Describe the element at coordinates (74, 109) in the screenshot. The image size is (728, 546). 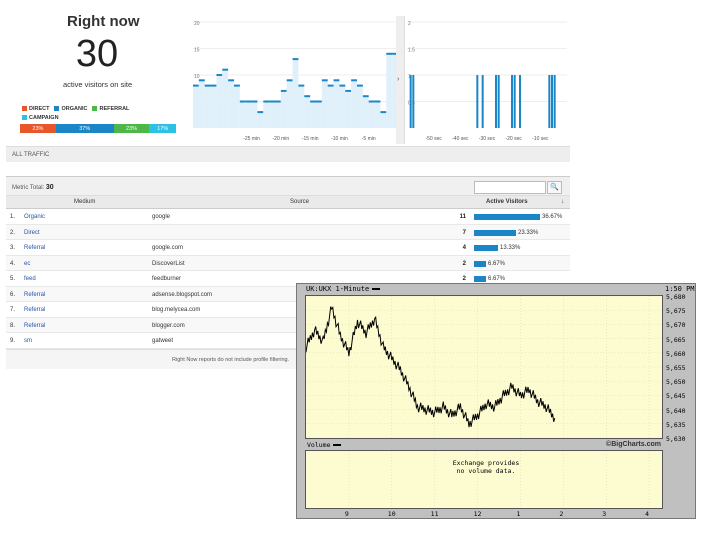
I see `legend-label: ORGANIC` at that location.